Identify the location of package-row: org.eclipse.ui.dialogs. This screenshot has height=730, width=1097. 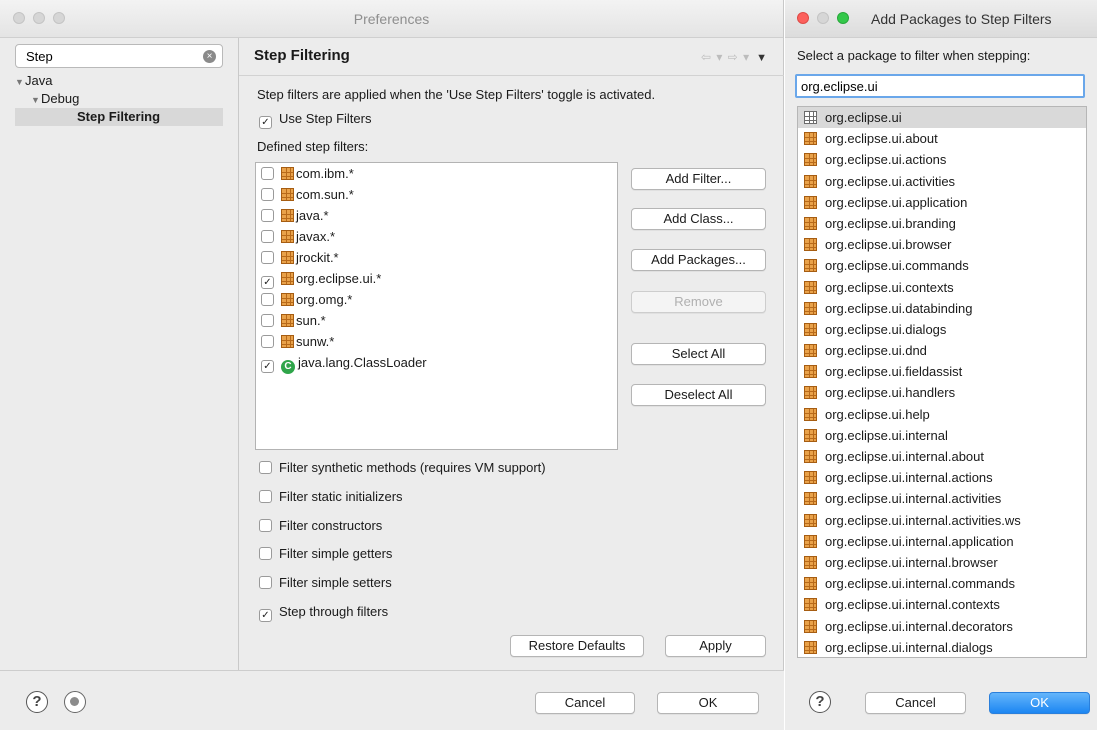
(942, 329).